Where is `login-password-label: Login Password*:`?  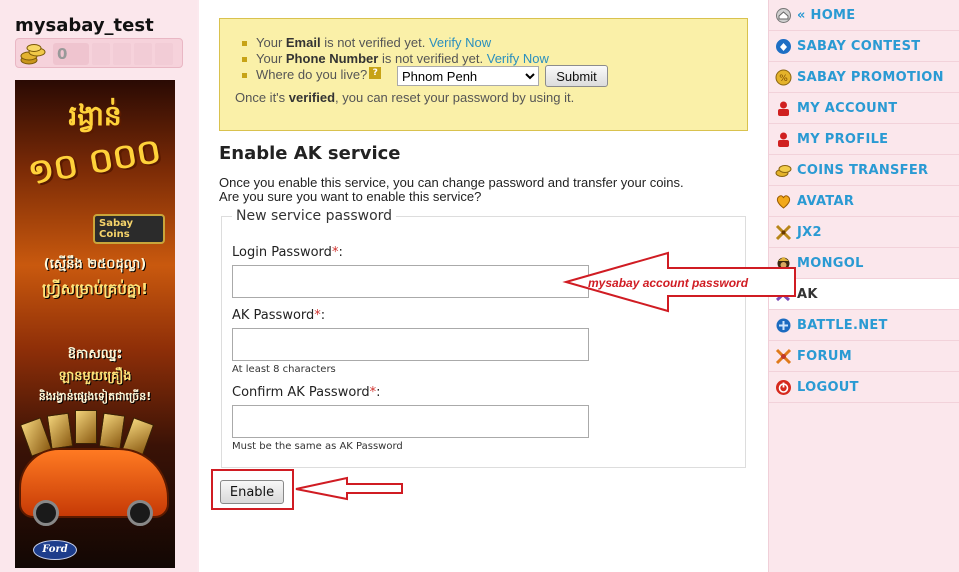
login-password-label: Login Password*: is located at coordinates (287, 252).